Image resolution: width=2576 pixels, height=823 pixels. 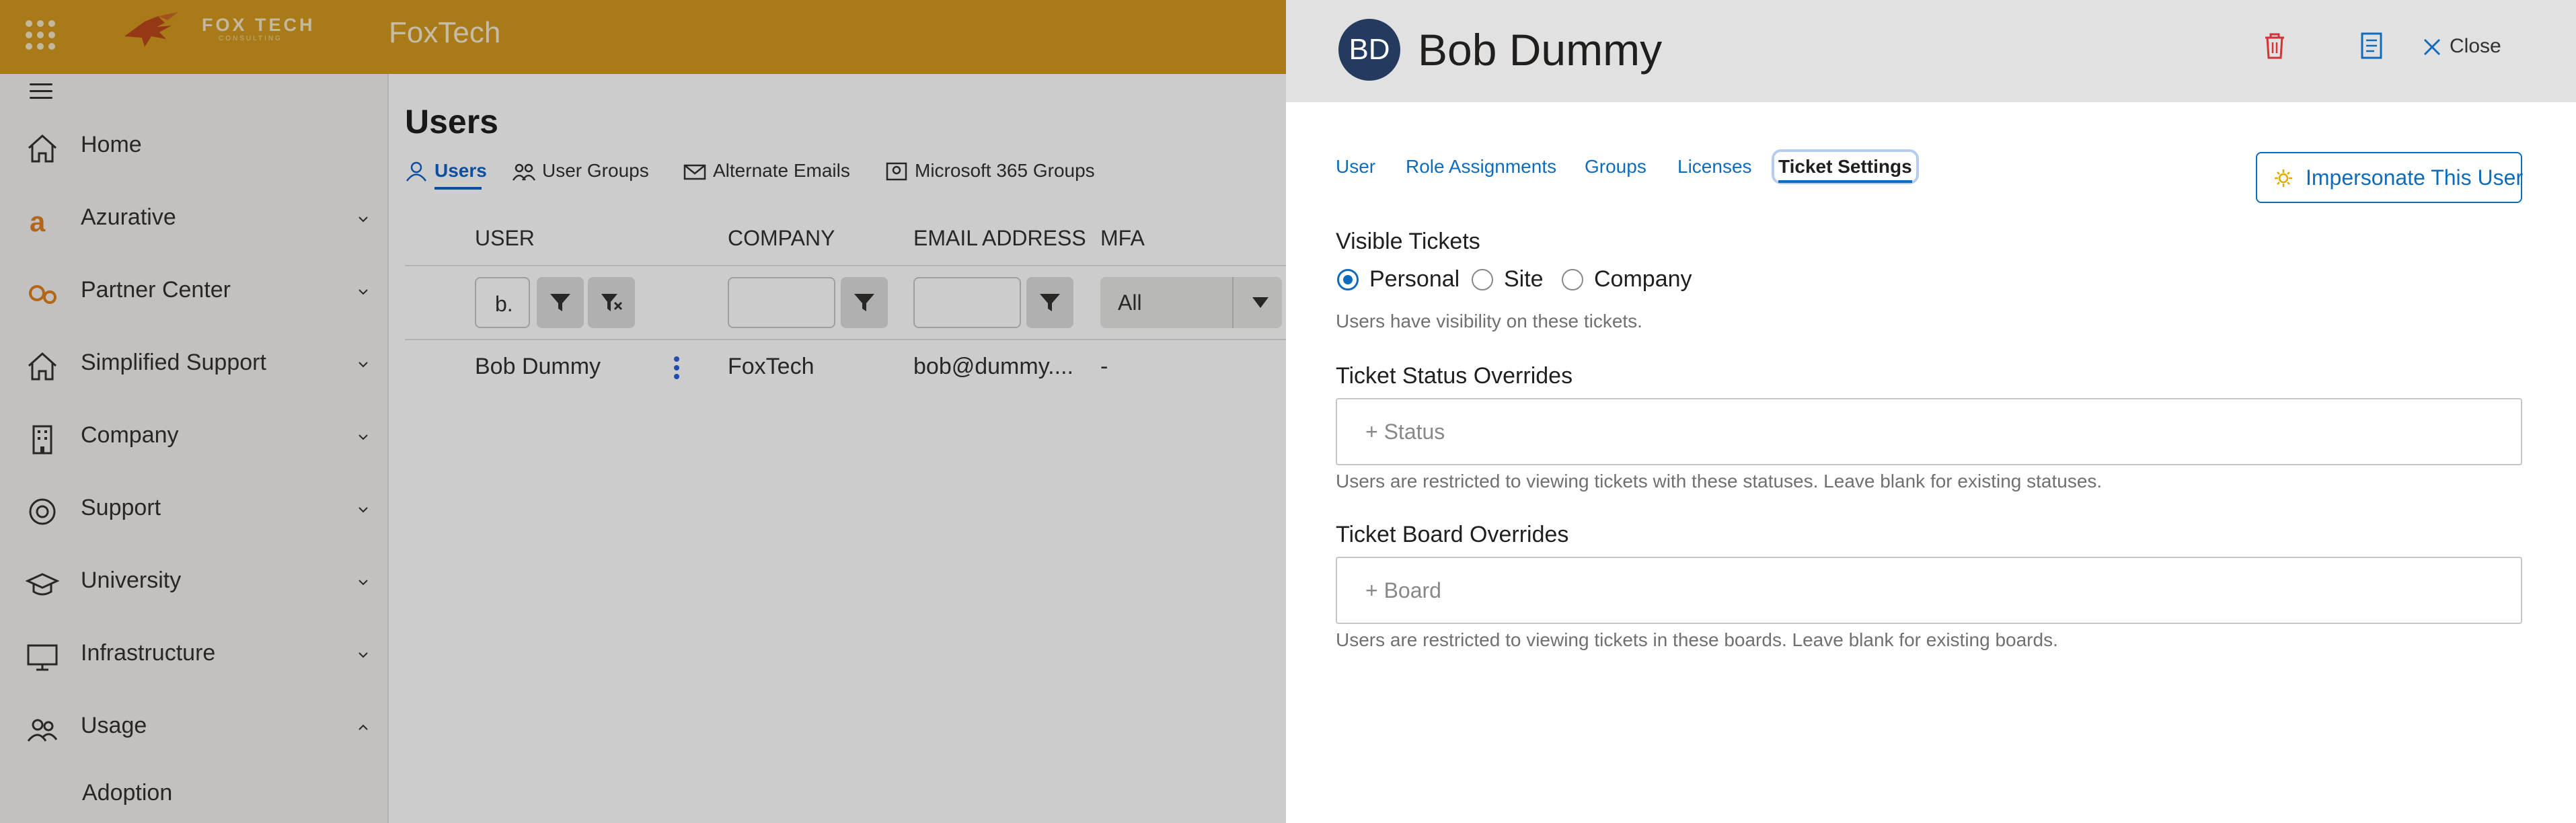 I want to click on avatar: BD, so click(x=1369, y=50).